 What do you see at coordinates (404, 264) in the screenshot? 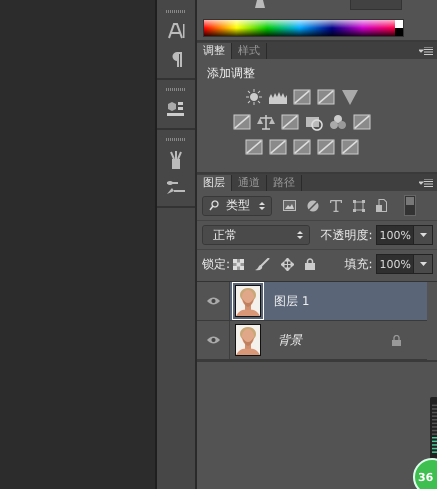
I see `fill-field: 100%` at bounding box center [404, 264].